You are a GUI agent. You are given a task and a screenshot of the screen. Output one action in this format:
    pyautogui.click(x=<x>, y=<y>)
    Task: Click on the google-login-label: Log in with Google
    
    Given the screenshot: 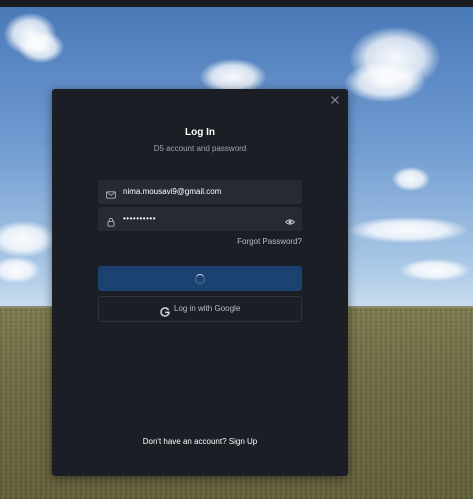 What is the action you would take?
    pyautogui.click(x=207, y=308)
    